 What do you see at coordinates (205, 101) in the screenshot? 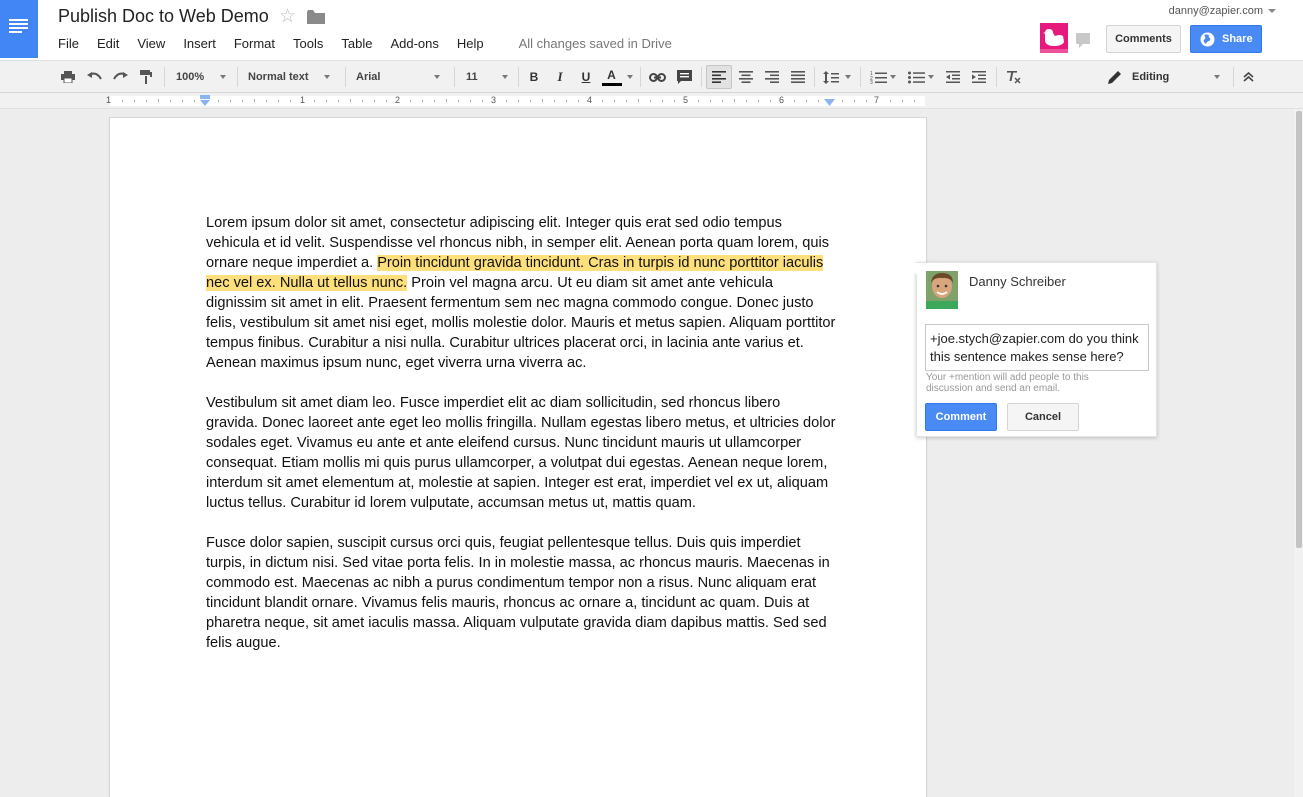
I see `left-indent-marker-icon` at bounding box center [205, 101].